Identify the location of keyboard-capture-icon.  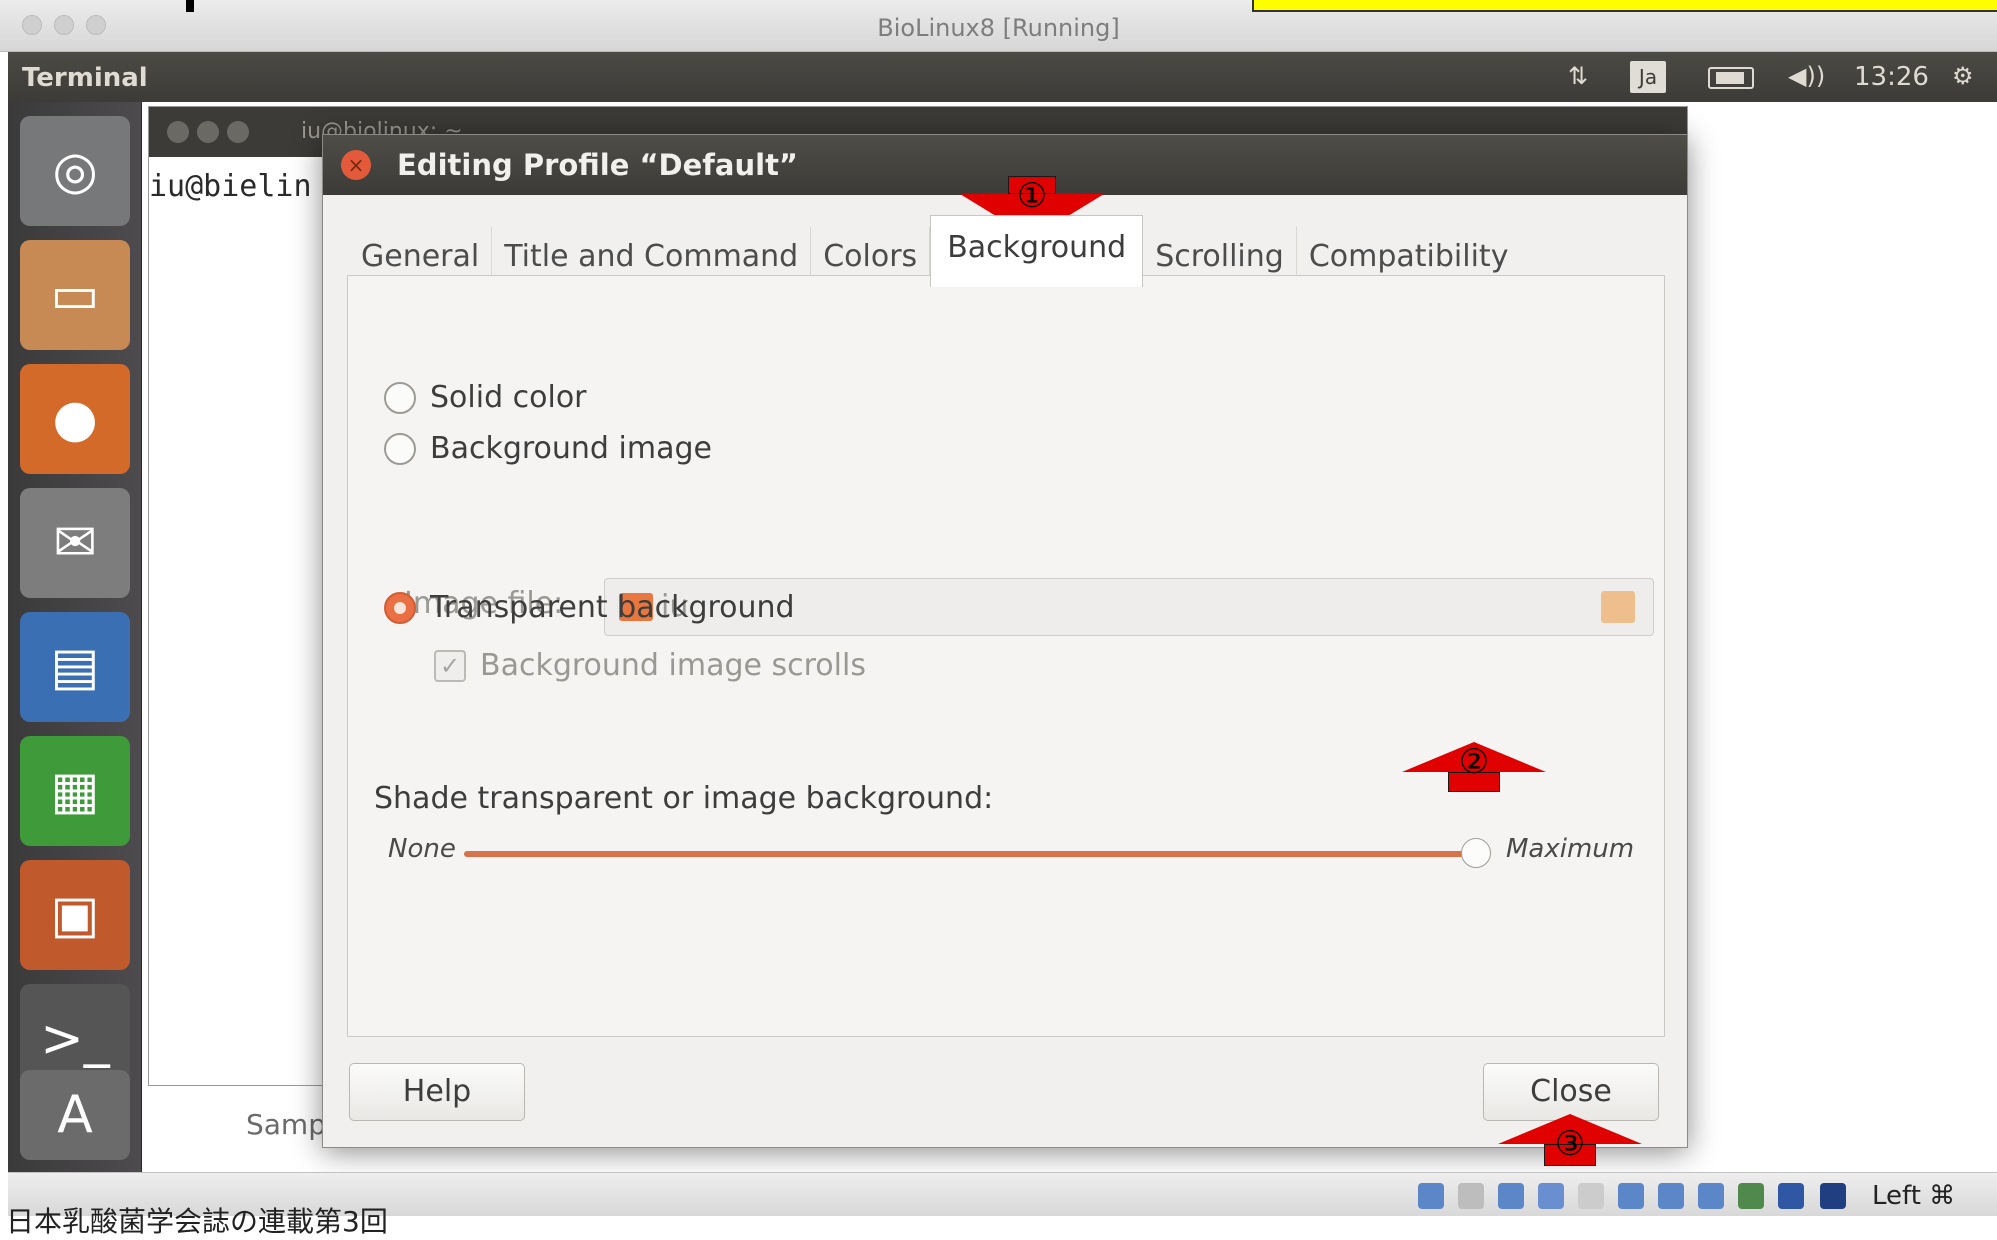
(1833, 1196).